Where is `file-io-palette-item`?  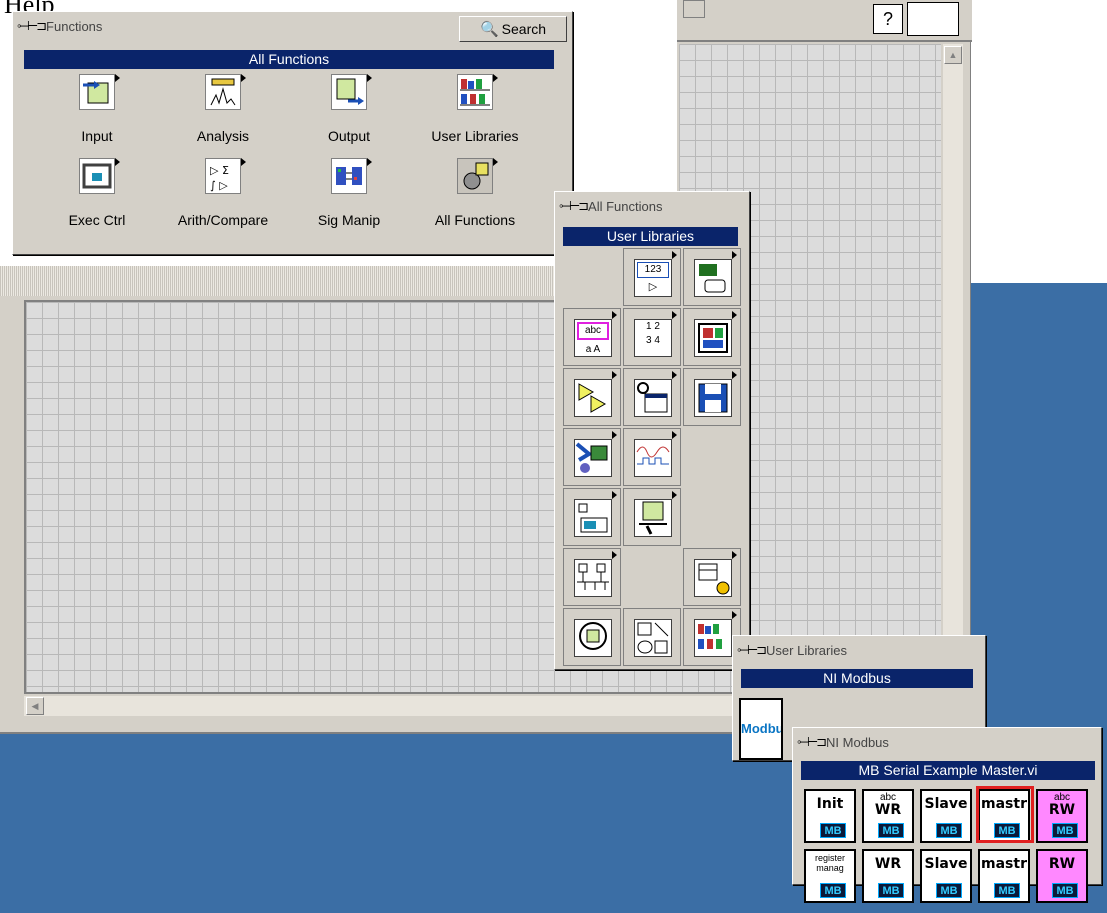
file-io-palette-item is located at coordinates (712, 397).